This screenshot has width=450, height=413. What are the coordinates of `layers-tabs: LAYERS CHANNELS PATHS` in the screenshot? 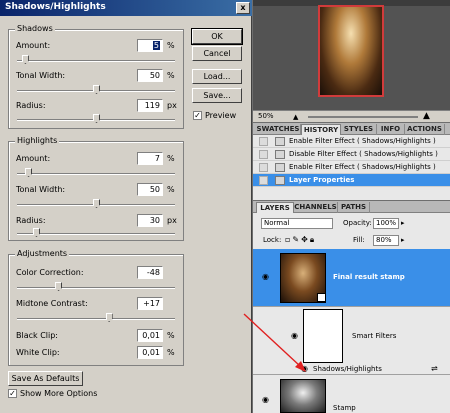 It's located at (351, 207).